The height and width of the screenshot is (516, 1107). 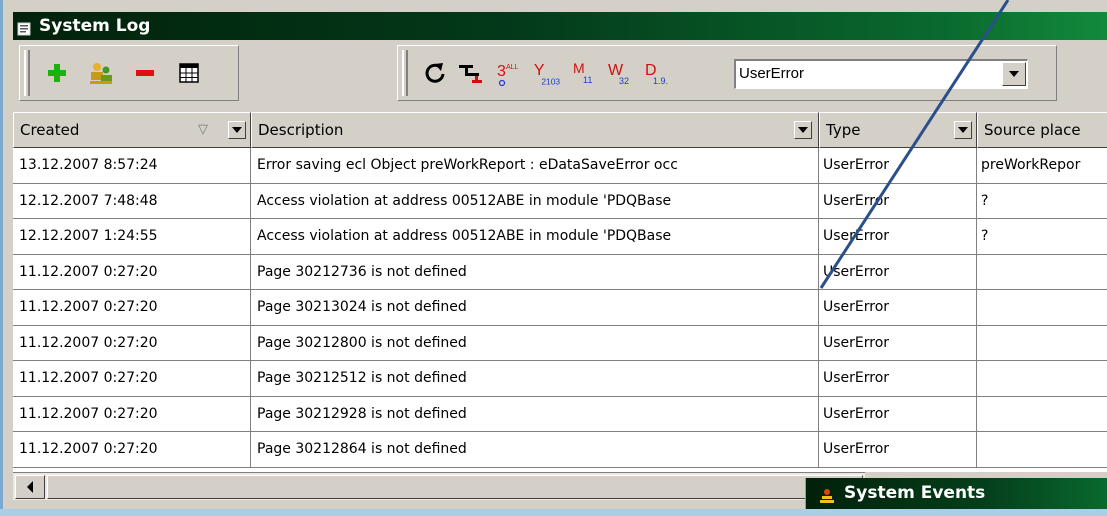 I want to click on type-filter-dropdown-button, so click(x=1014, y=74).